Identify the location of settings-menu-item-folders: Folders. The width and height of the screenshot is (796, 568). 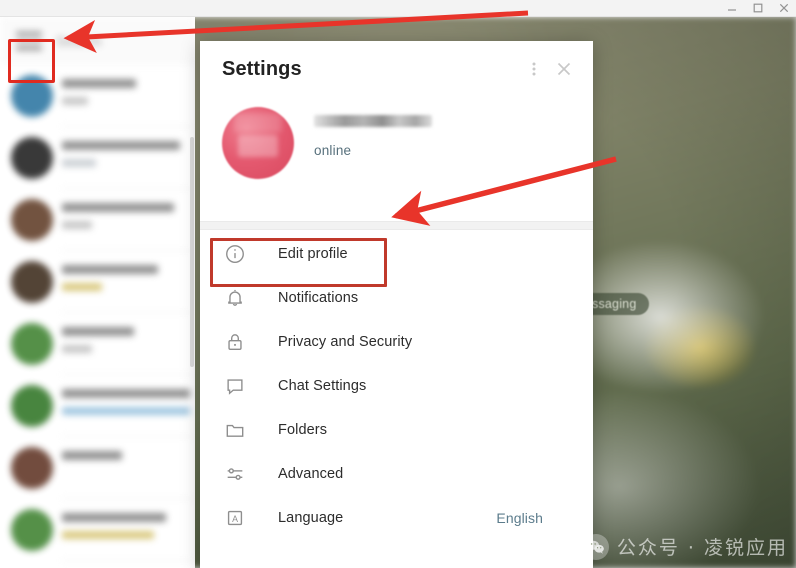
(396, 430).